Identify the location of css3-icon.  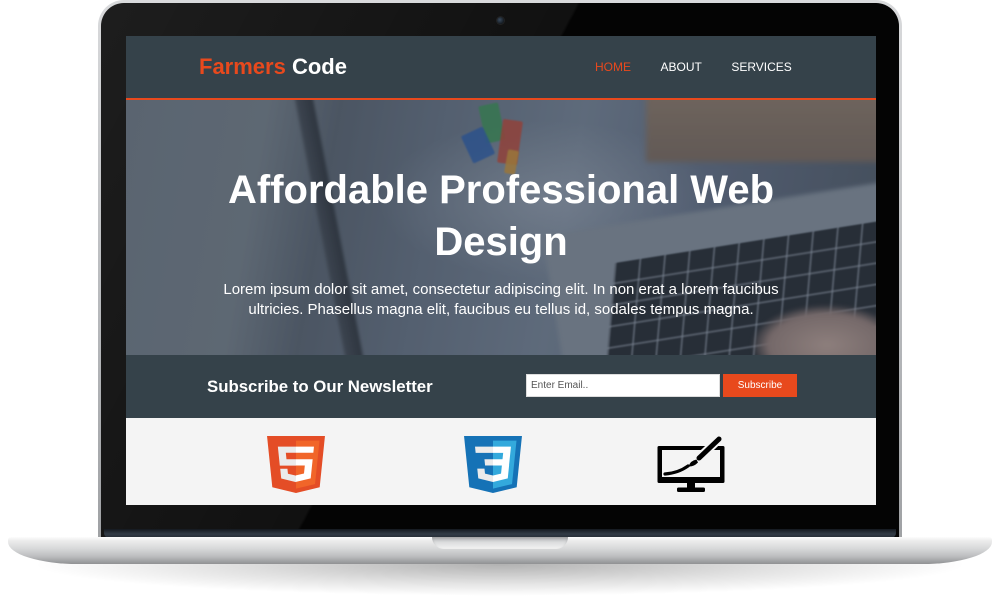
(493, 464).